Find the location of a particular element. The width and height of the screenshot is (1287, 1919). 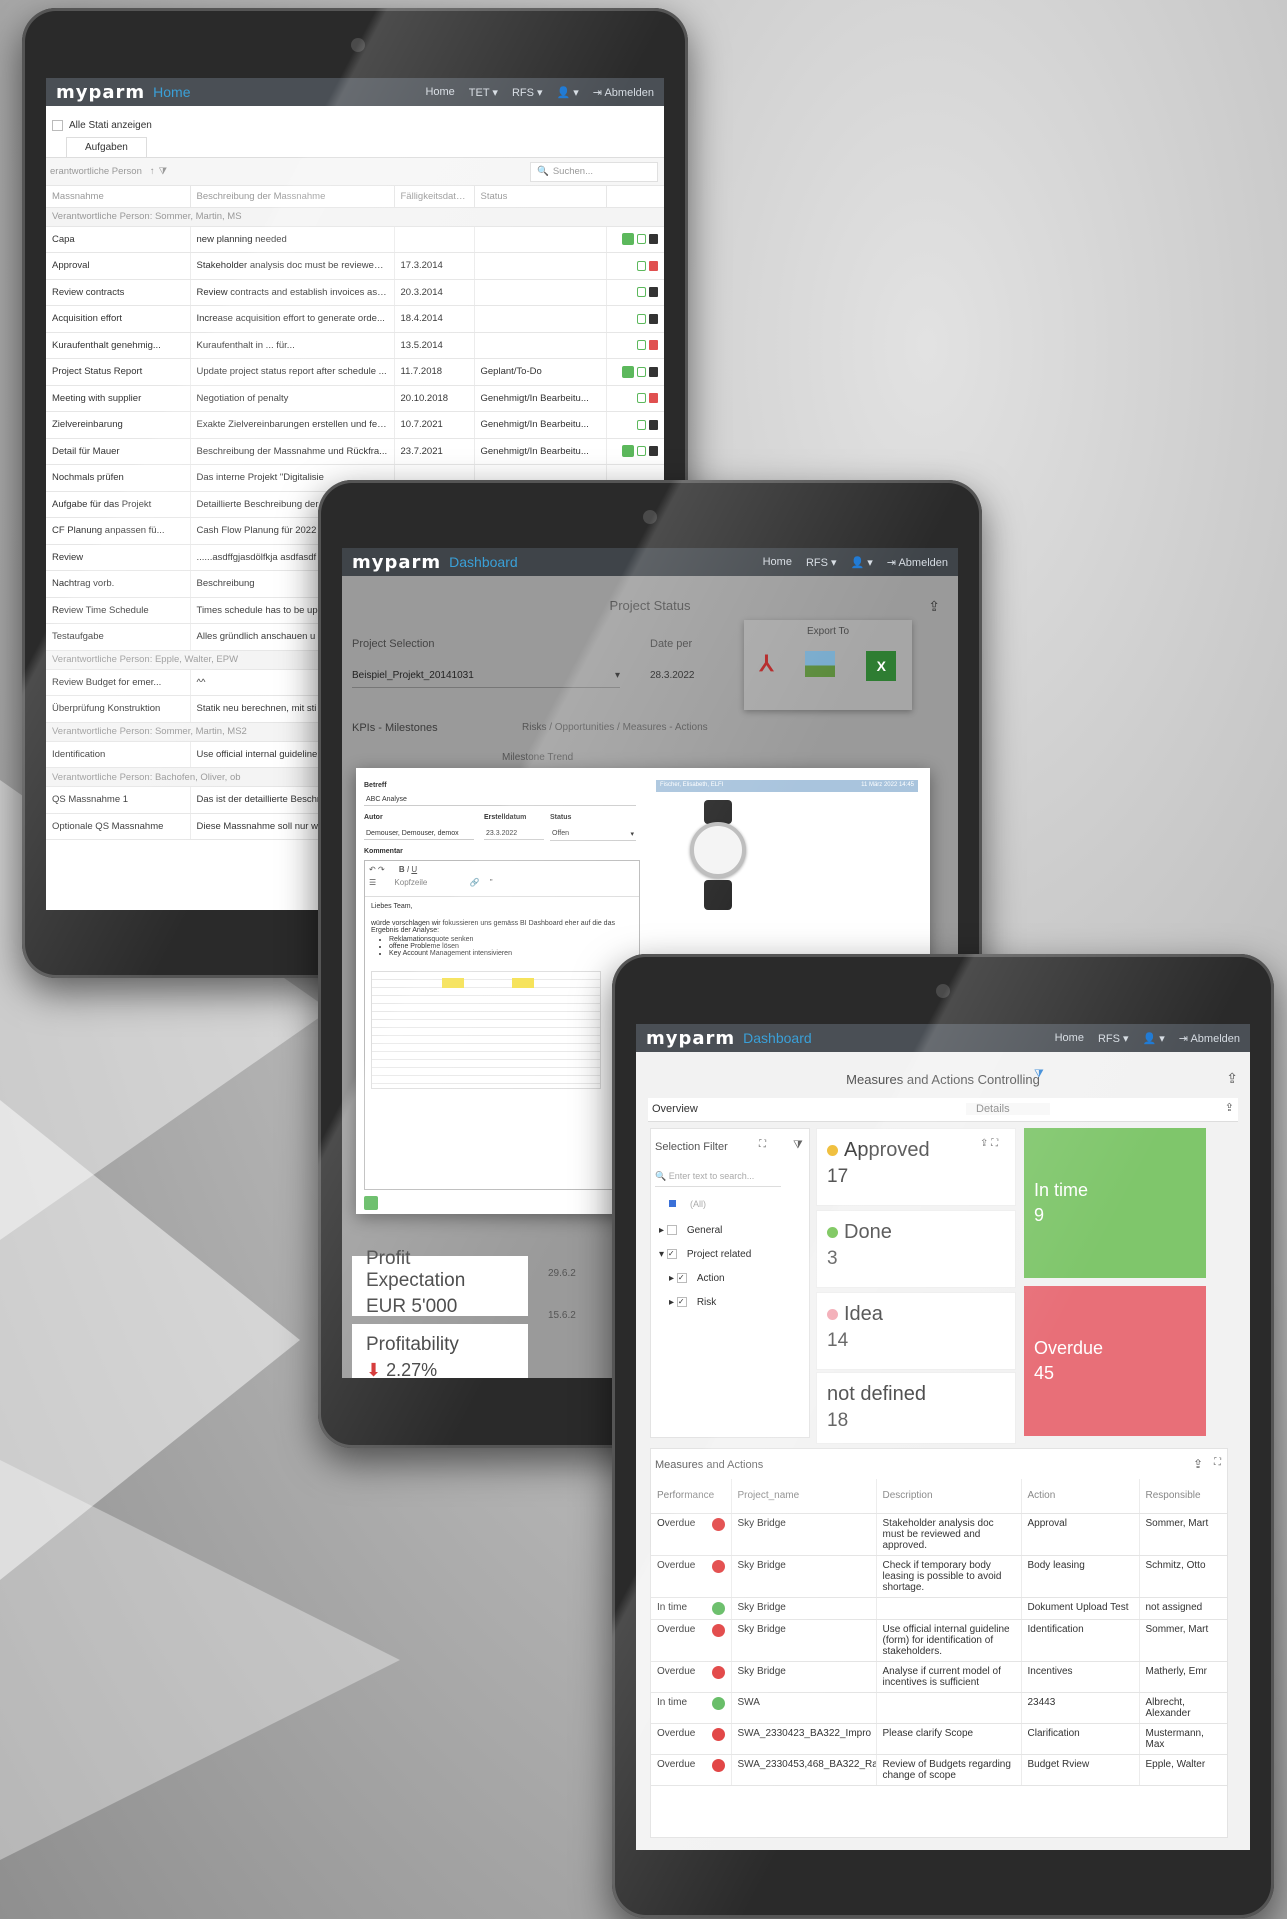

tree-all: (All) is located at coordinates (687, 1204).